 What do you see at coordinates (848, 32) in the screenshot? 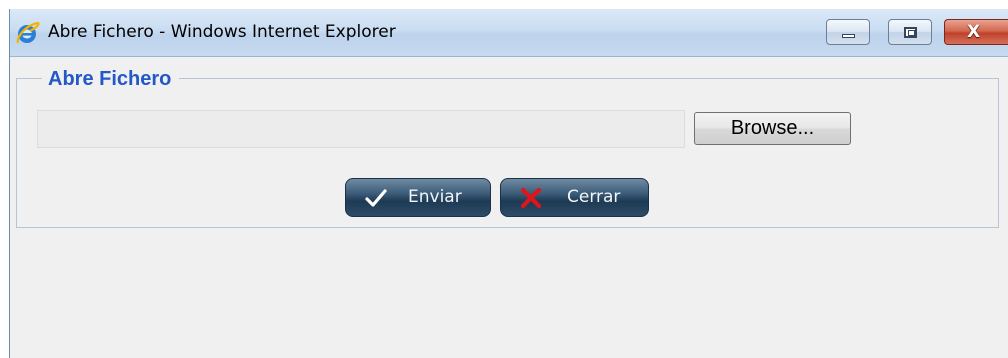
I see `minimize-button` at bounding box center [848, 32].